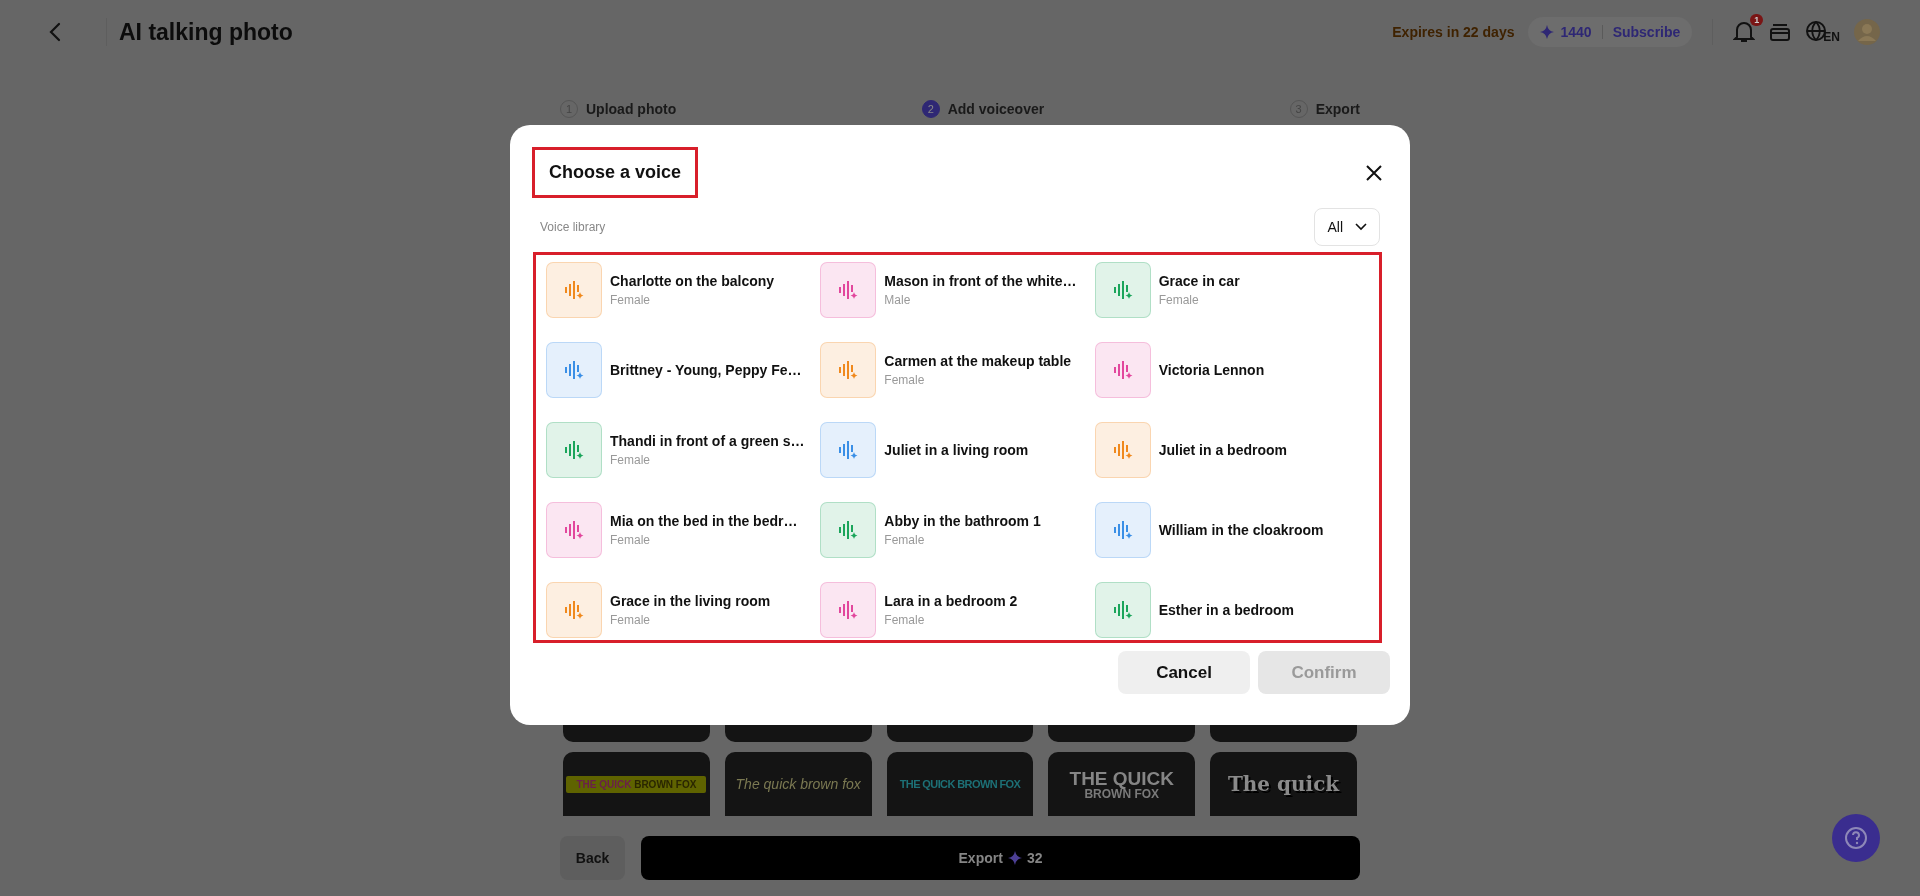 Image resolution: width=1920 pixels, height=896 pixels. I want to click on voice-item: Grace in car Female, so click(1231, 290).